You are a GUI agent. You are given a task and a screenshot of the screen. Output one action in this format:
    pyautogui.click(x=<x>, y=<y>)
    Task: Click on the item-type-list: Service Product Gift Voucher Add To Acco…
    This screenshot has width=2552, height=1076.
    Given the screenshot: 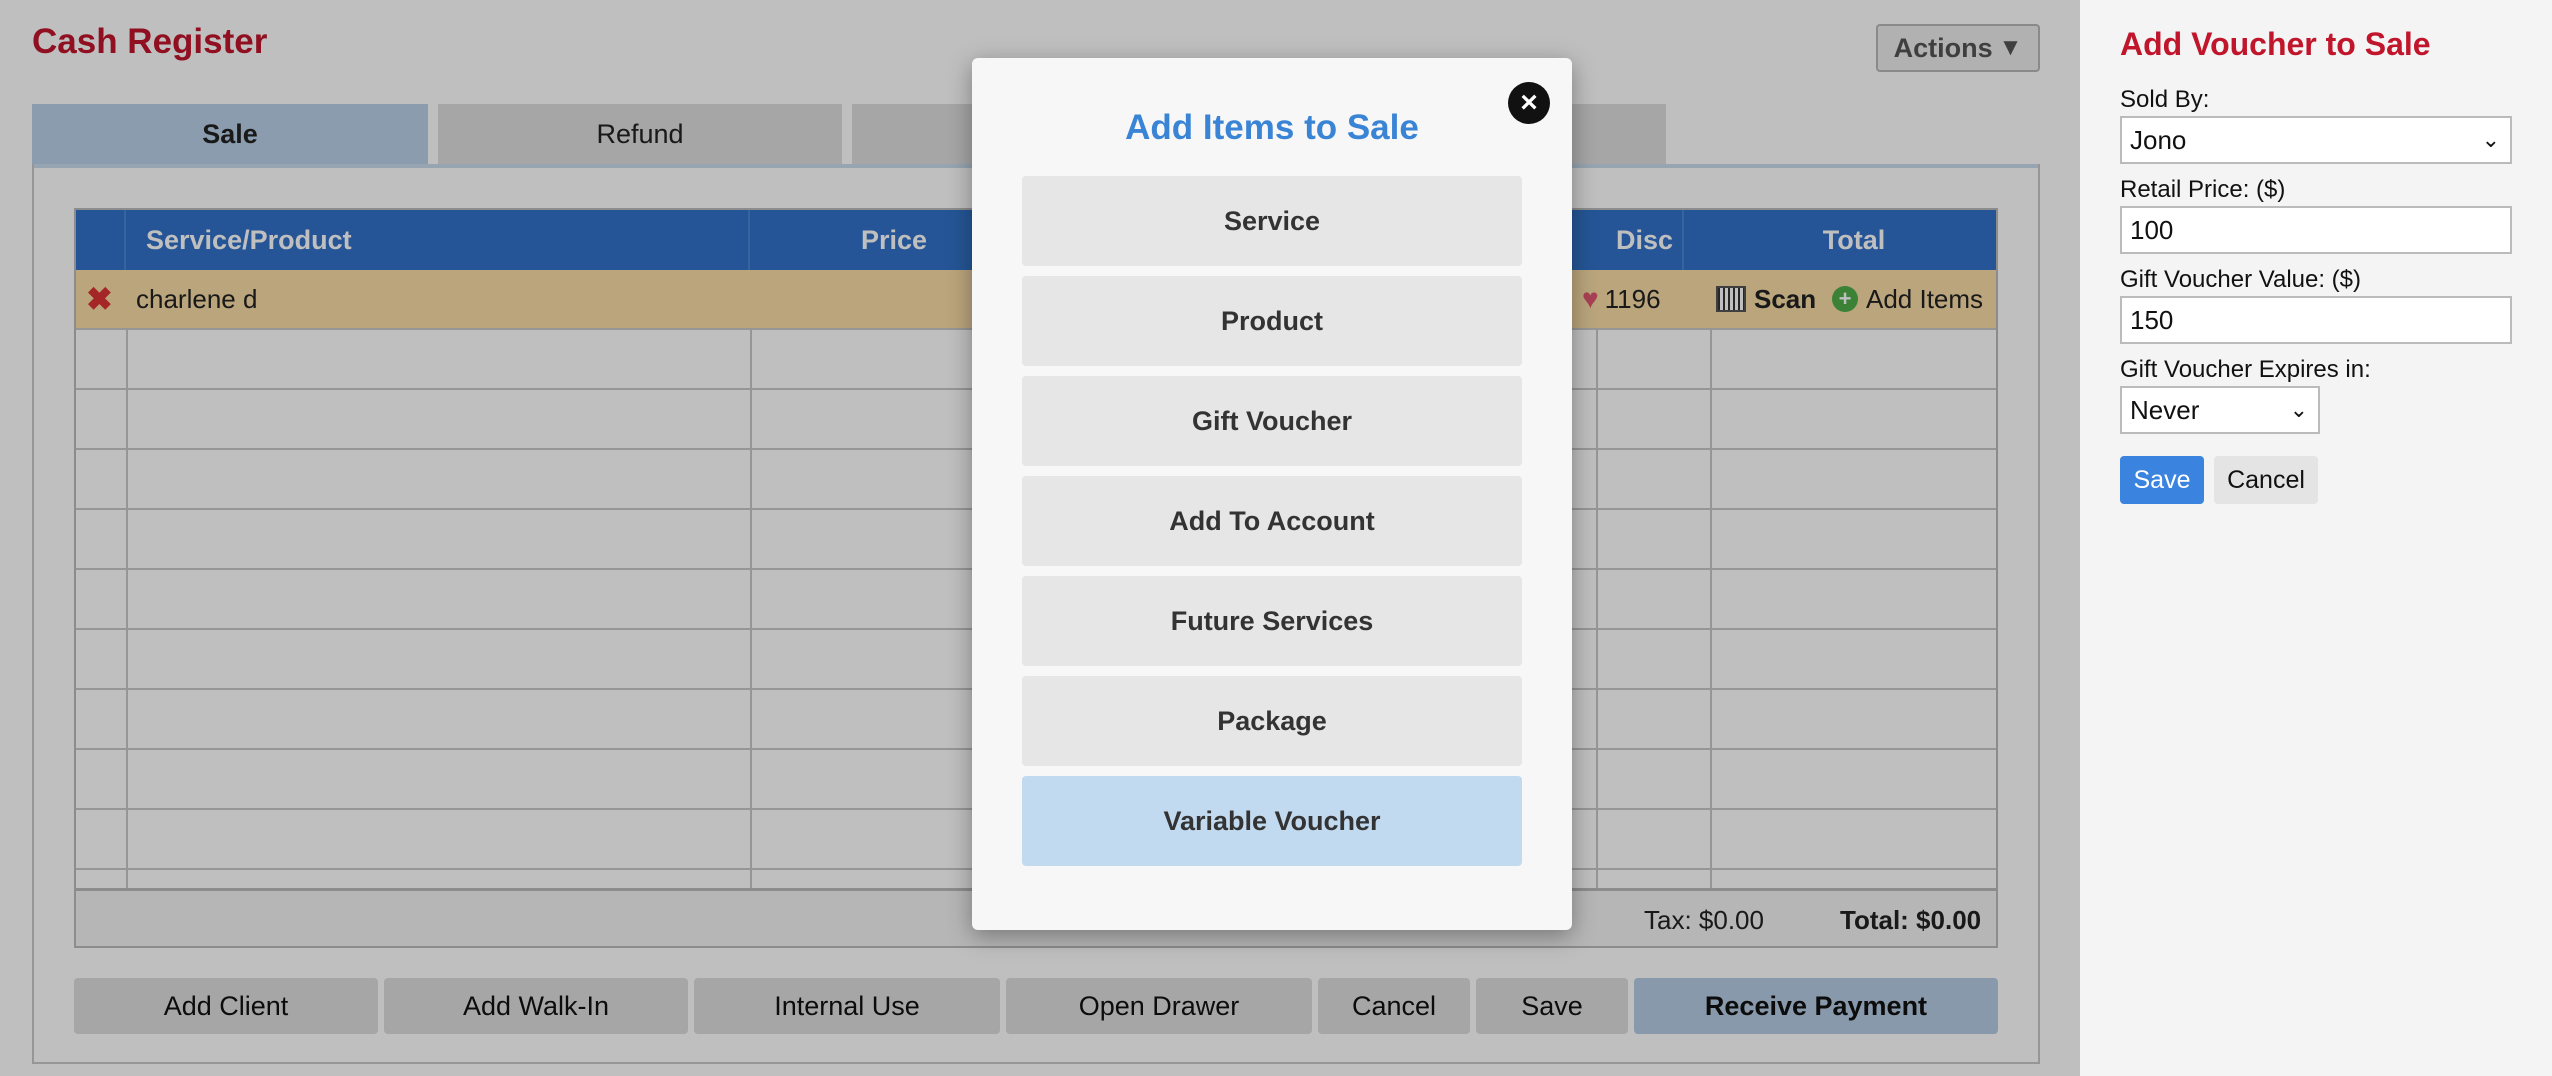 What is the action you would take?
    pyautogui.click(x=1272, y=526)
    